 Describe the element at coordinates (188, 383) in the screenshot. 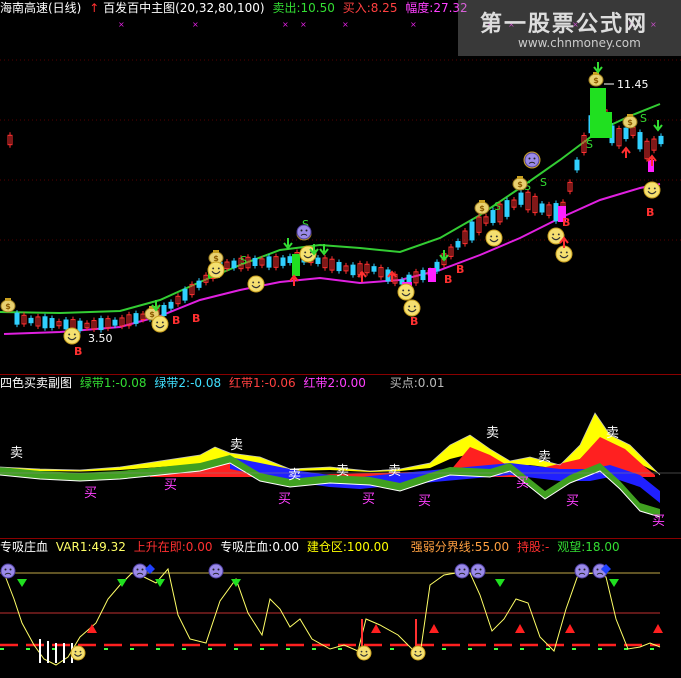

I see `green-band-2: 绿带2:-0.08` at that location.